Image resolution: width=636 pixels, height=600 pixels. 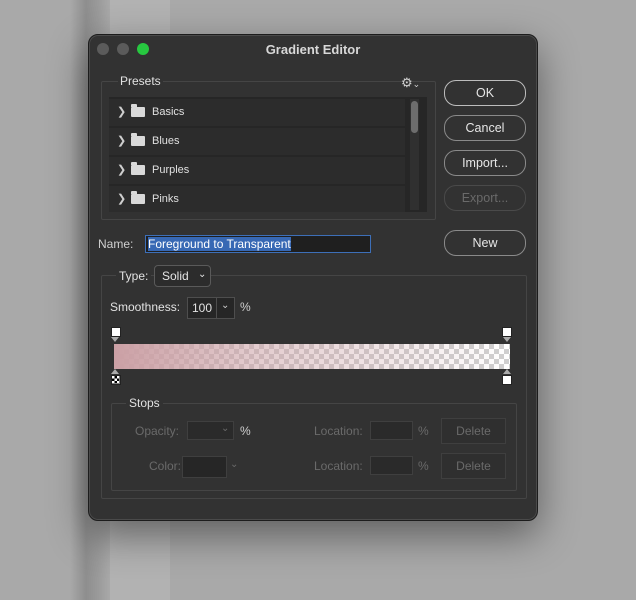 What do you see at coordinates (338, 466) in the screenshot?
I see `color-location-label: Location:` at bounding box center [338, 466].